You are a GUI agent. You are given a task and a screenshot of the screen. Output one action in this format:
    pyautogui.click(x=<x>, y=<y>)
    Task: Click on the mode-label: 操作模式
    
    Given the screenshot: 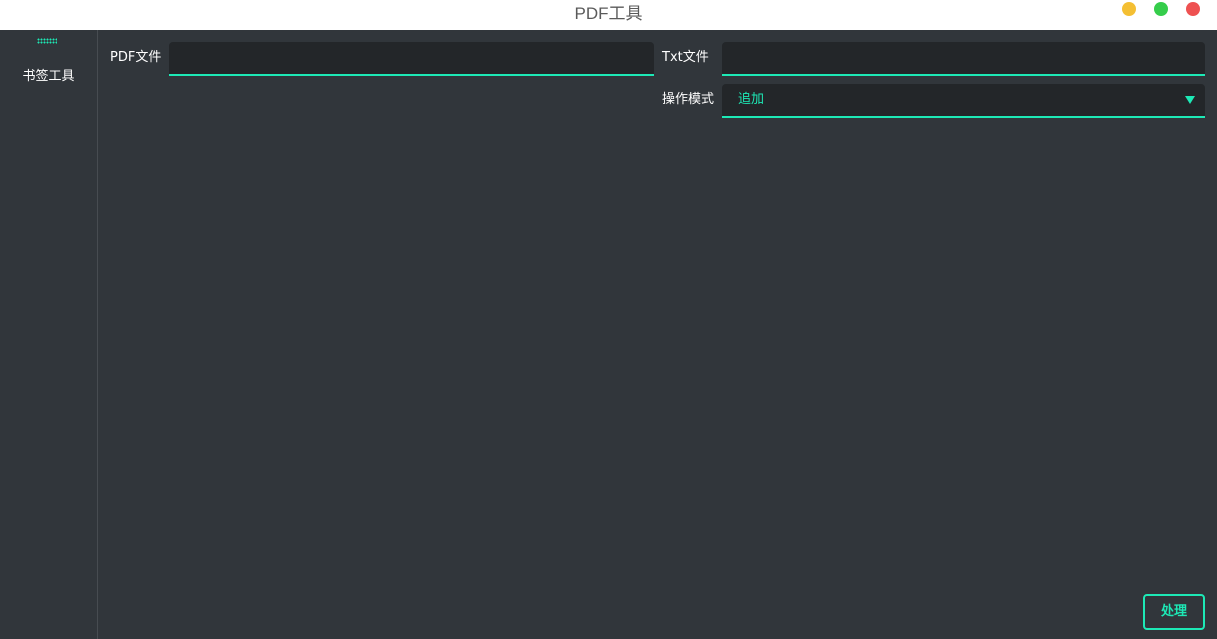 What is the action you would take?
    pyautogui.click(x=688, y=99)
    